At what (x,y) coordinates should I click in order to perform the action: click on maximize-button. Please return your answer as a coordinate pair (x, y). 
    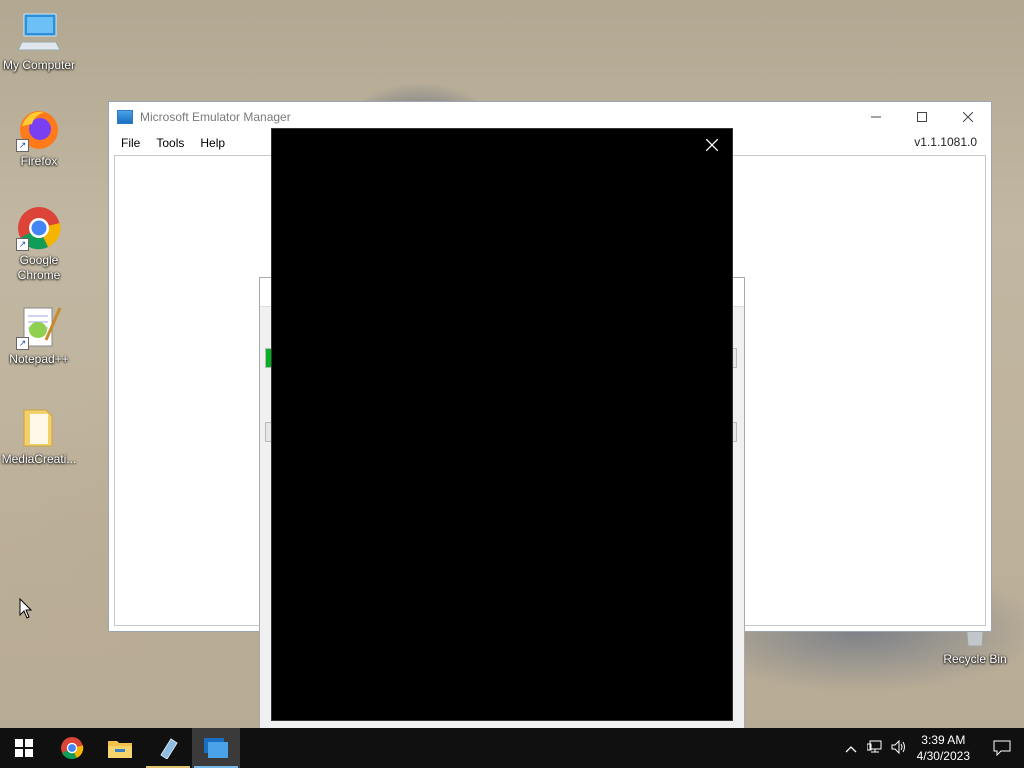
    Looking at the image, I should click on (922, 117).